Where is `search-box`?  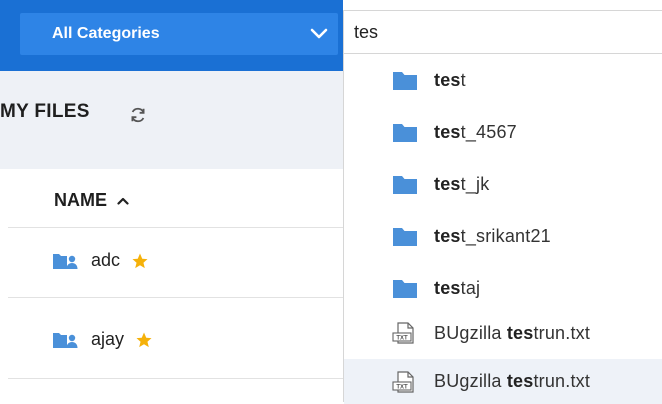 search-box is located at coordinates (502, 32).